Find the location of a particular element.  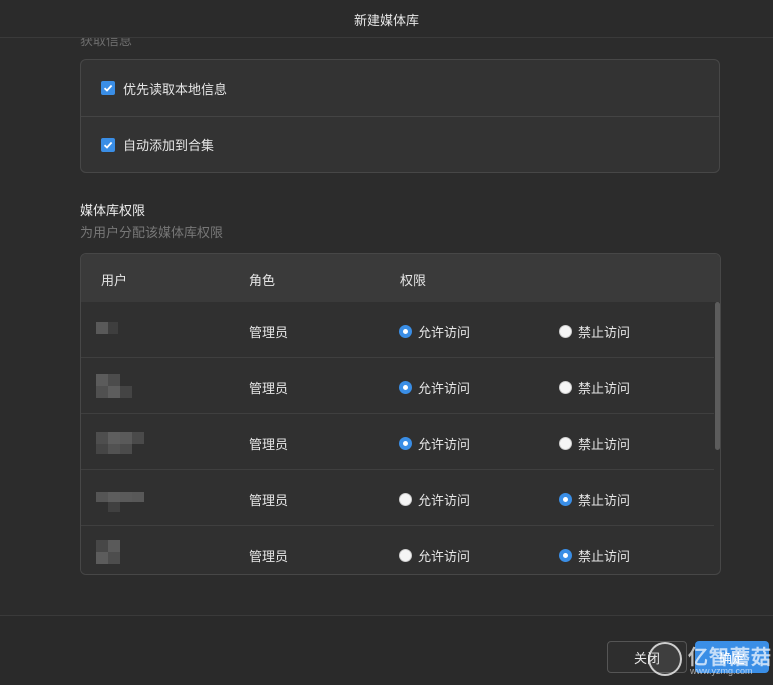

confirm-button: 确定 is located at coordinates (732, 657).